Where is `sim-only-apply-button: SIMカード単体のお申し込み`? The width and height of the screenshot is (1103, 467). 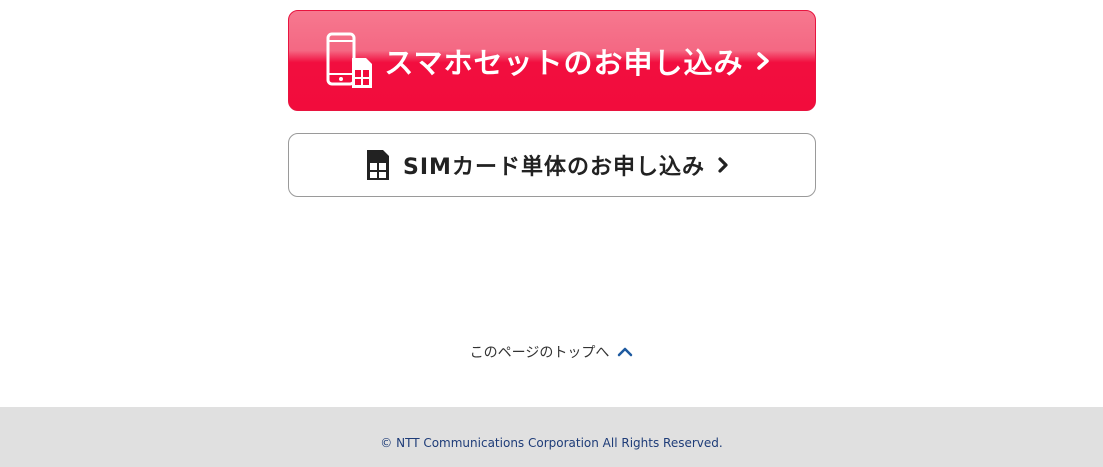 sim-only-apply-button: SIMカード単体のお申し込み is located at coordinates (552, 165).